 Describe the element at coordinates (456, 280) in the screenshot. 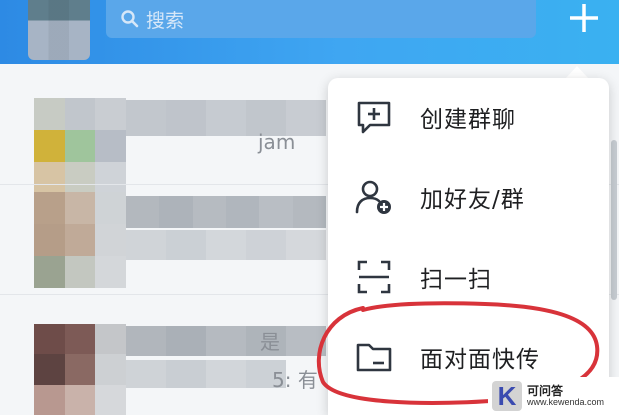

I see `menu-item-label: 扫一扫` at that location.